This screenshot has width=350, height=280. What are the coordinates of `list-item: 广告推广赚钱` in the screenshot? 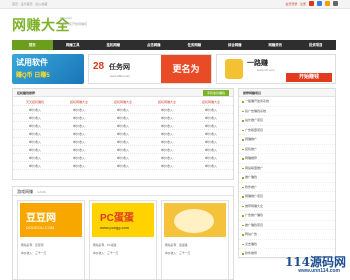 It's located at (287, 216).